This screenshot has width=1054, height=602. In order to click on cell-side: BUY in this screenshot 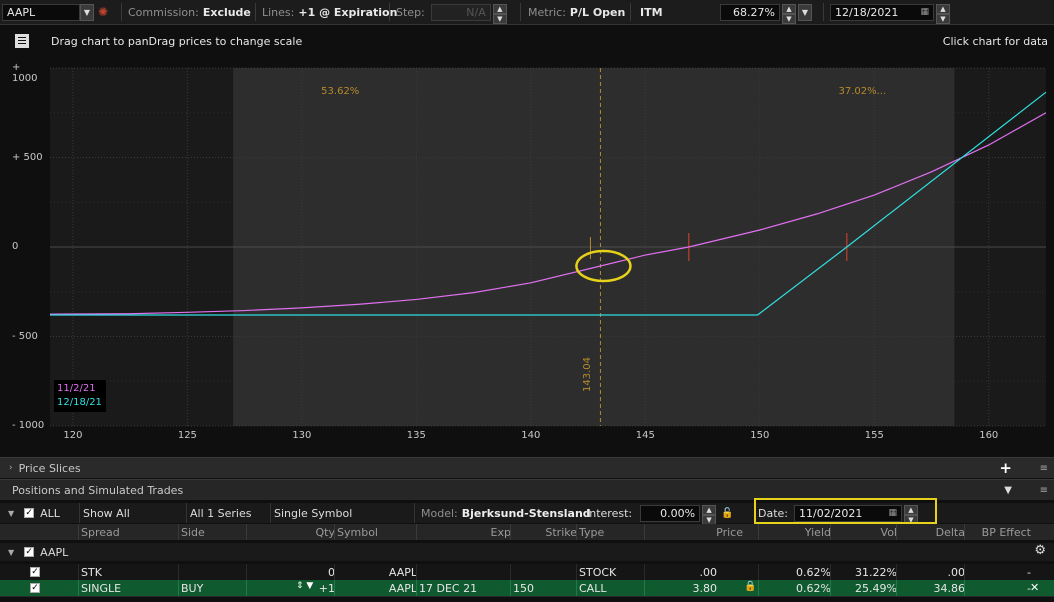, I will do `click(213, 588)`.